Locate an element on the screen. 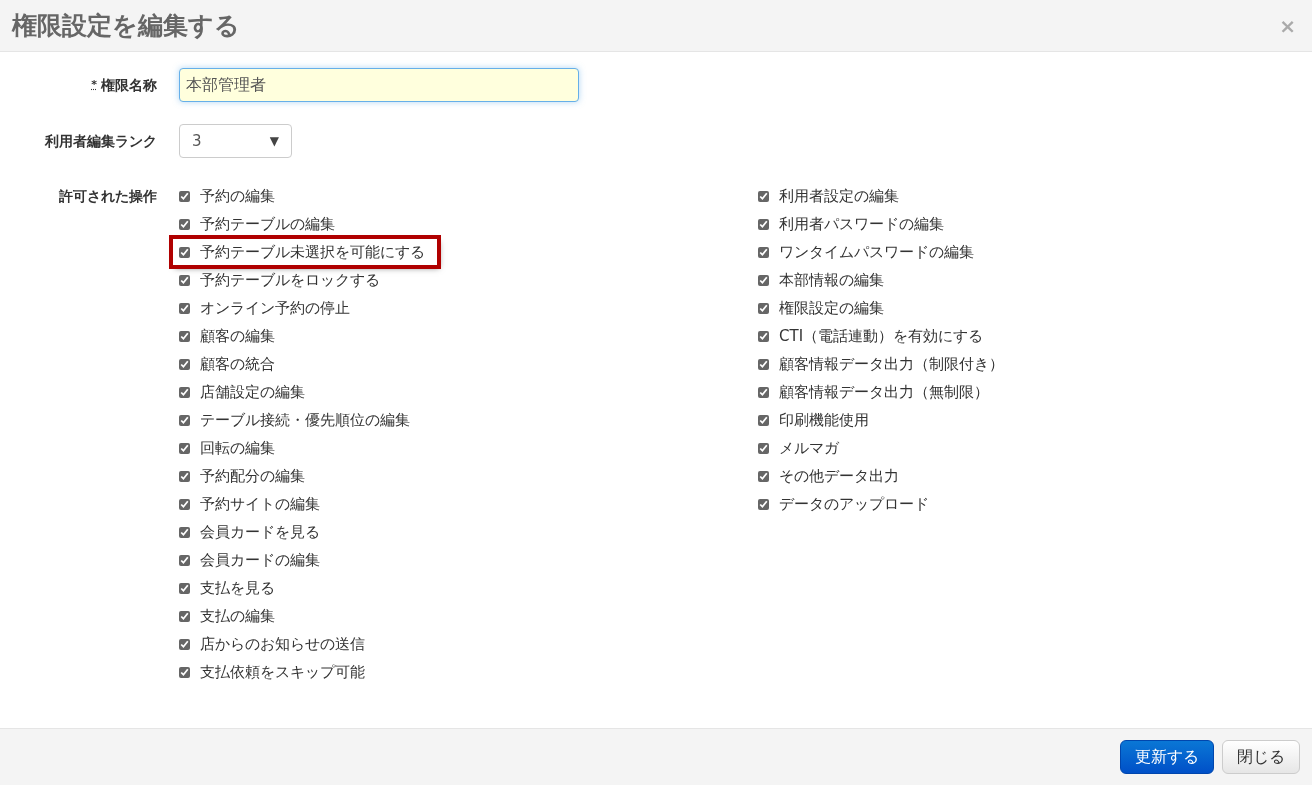 The image size is (1312, 785). permission-label: 予約テーブルの編集 is located at coordinates (267, 224).